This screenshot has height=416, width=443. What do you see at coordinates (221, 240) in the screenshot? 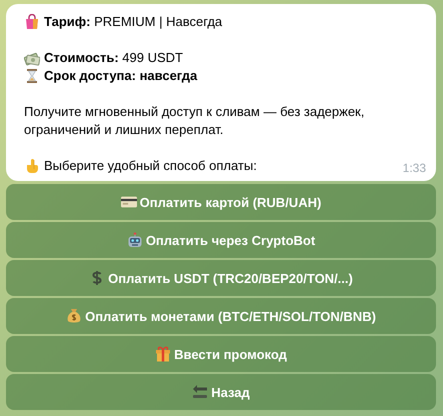
I see `inline-button: Оплатить через CryptoBot` at bounding box center [221, 240].